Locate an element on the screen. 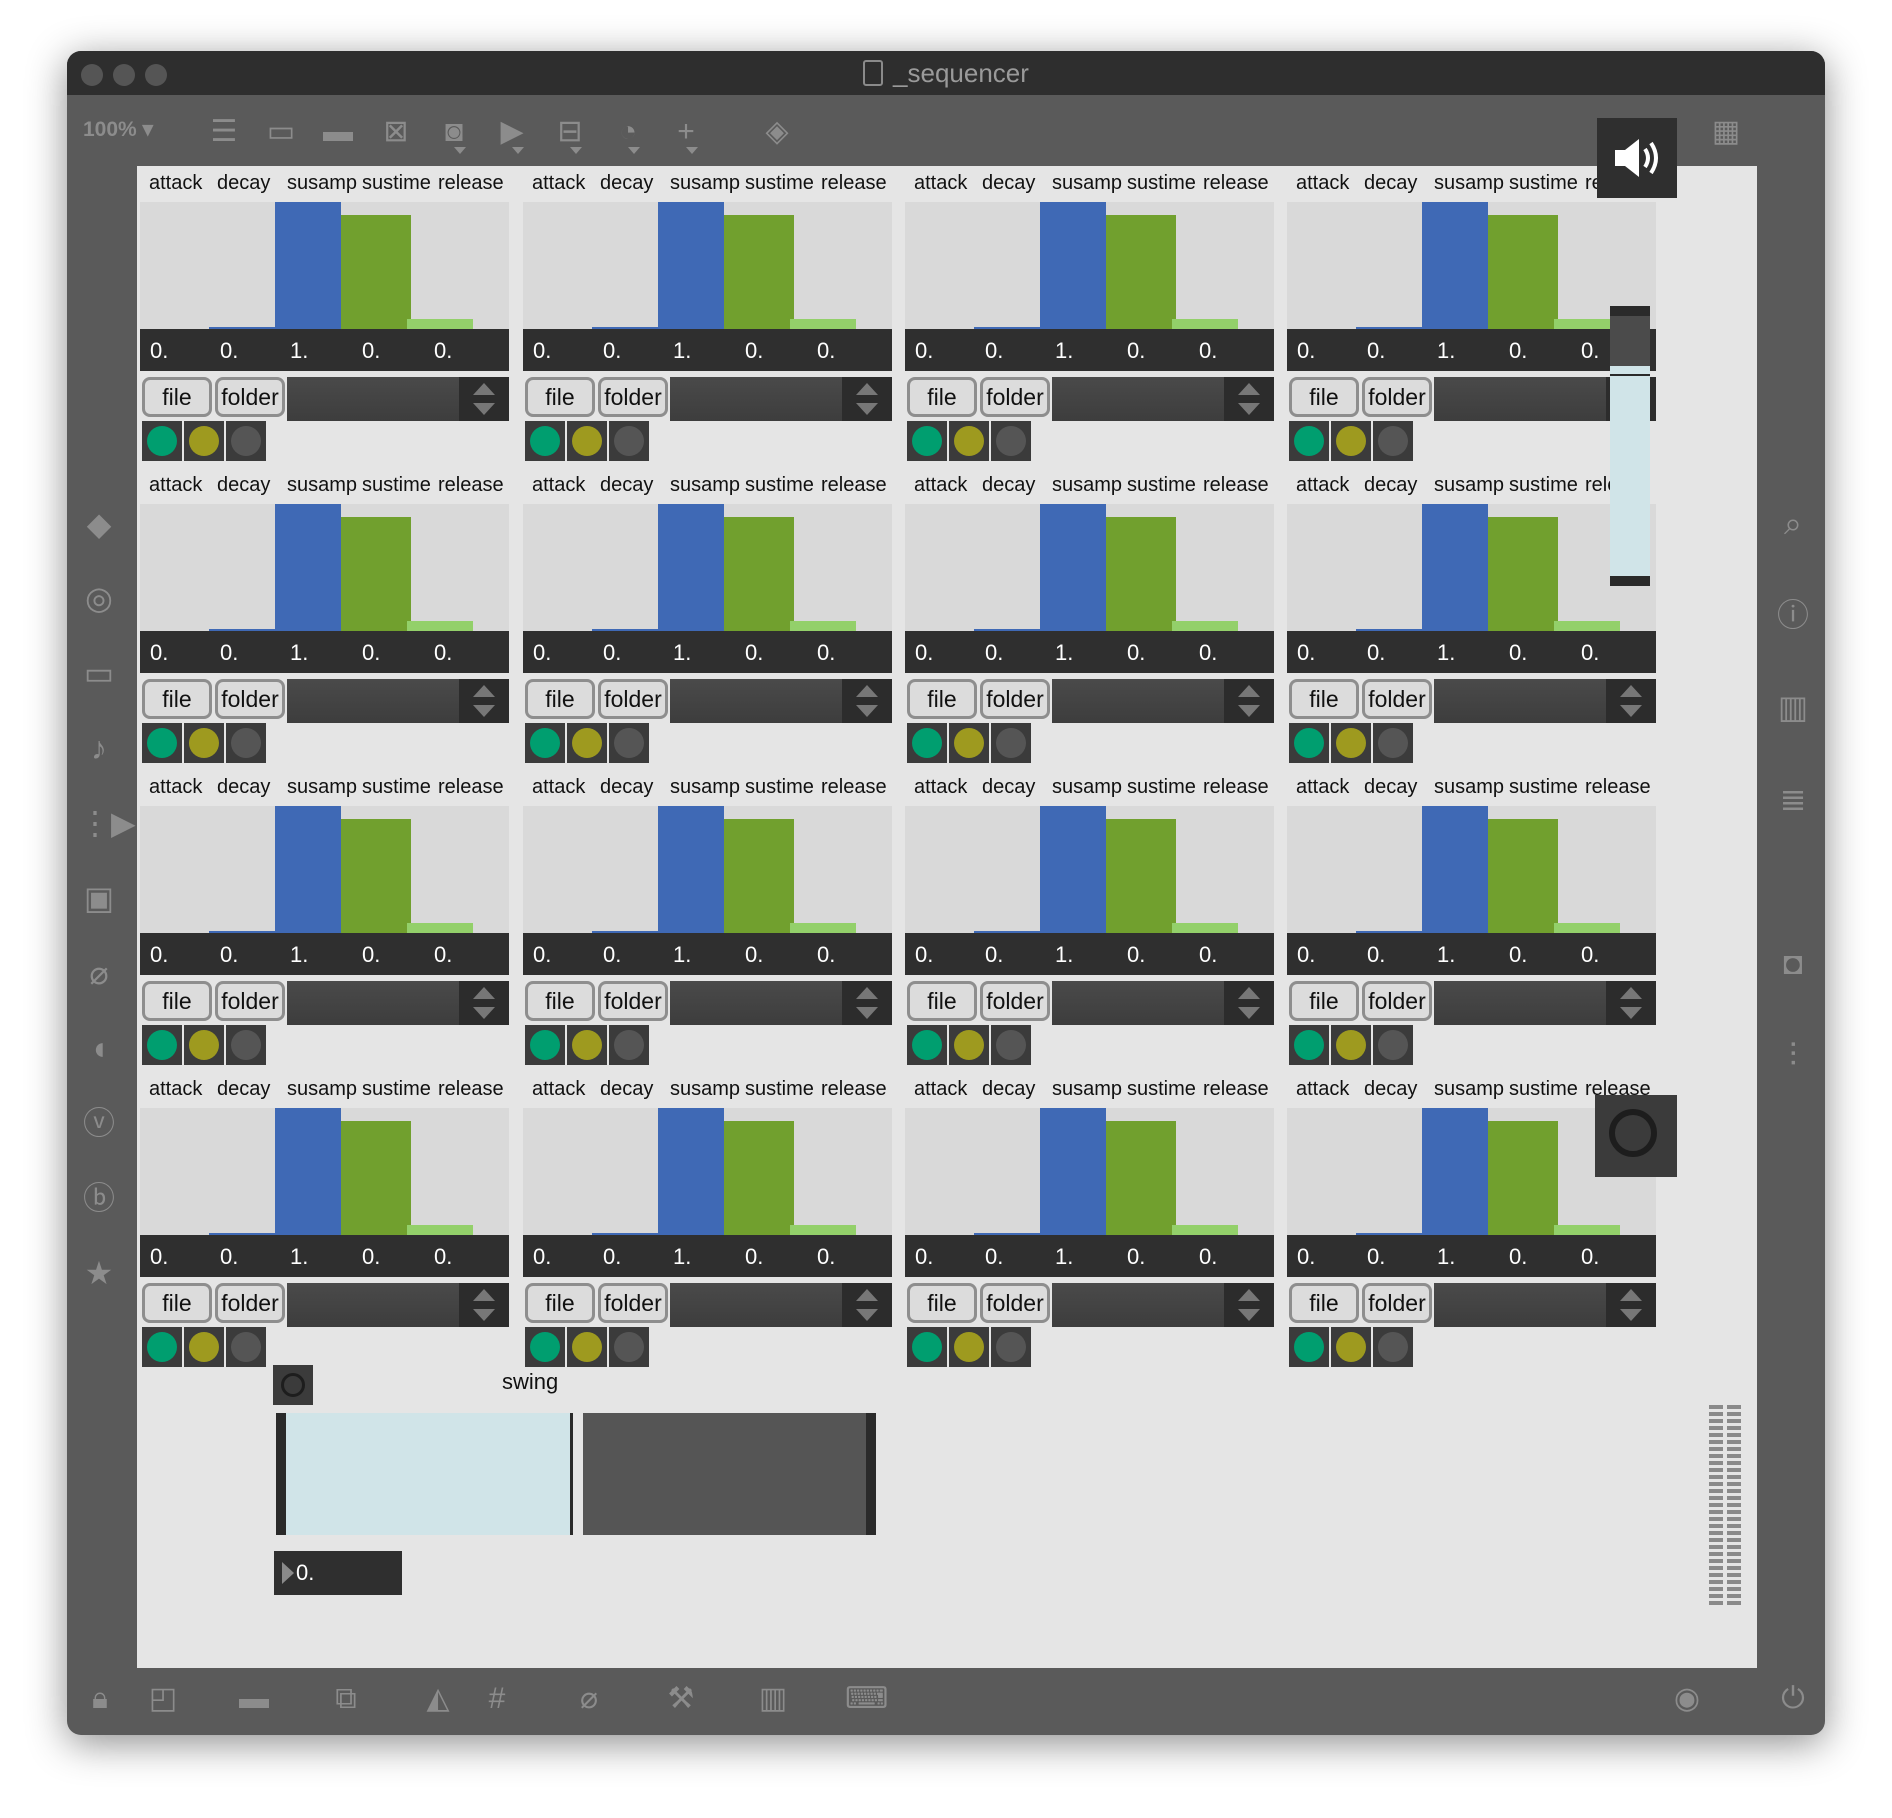 The image size is (1892, 1818). wrench-icon: ⚒ is located at coordinates (681, 1699).